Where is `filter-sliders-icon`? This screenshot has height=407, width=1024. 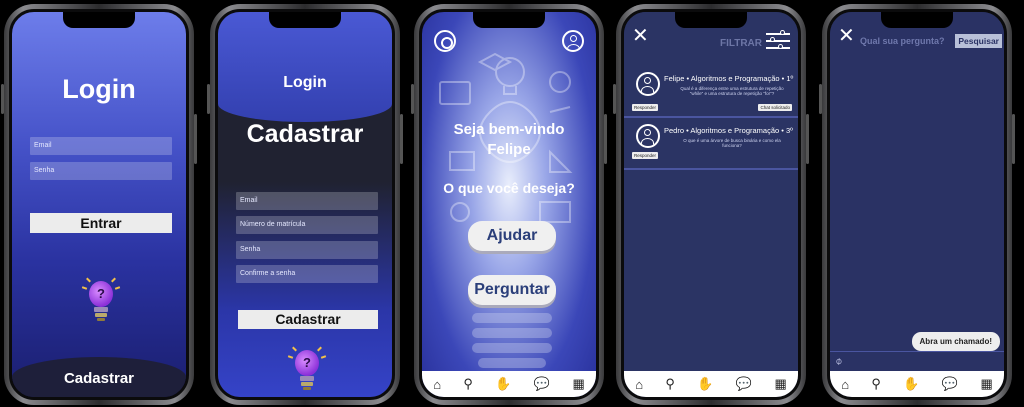
filter-sliders-icon is located at coordinates (778, 40).